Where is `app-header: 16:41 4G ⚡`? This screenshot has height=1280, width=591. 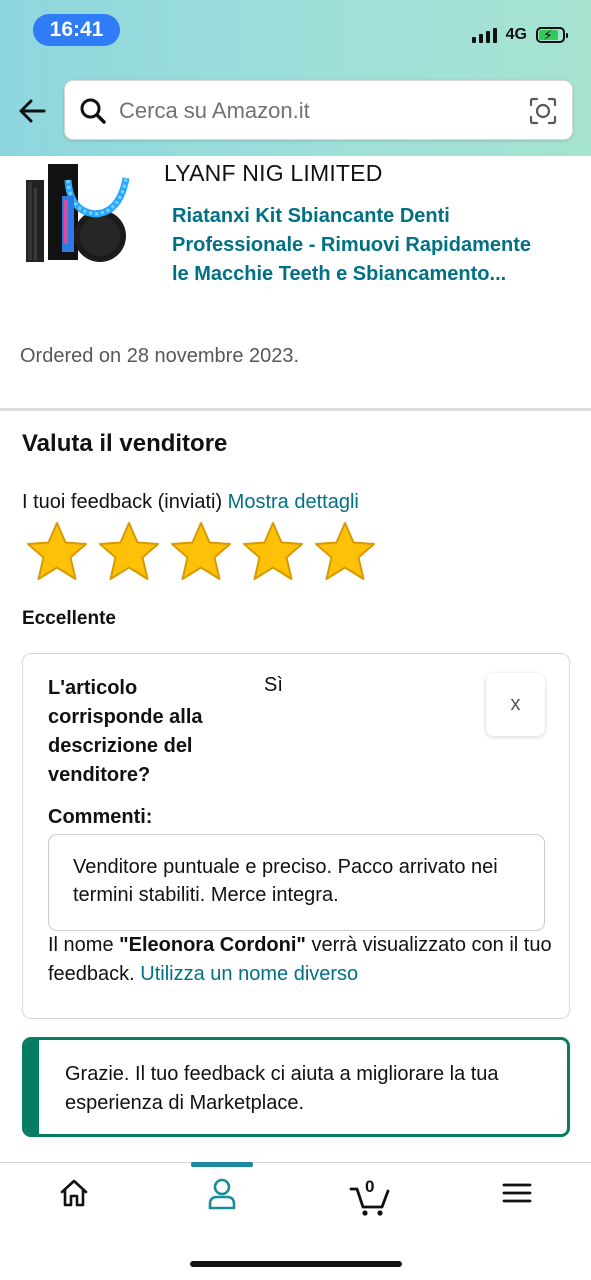 app-header: 16:41 4G ⚡ is located at coordinates (295, 78).